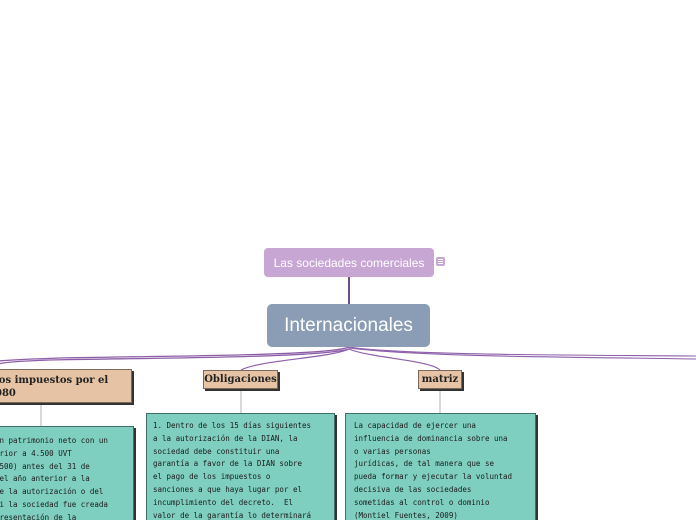 This screenshot has width=696, height=520. Describe the element at coordinates (431, 438) in the screenshot. I see `description-line: influencia de dominancia sobre una` at that location.